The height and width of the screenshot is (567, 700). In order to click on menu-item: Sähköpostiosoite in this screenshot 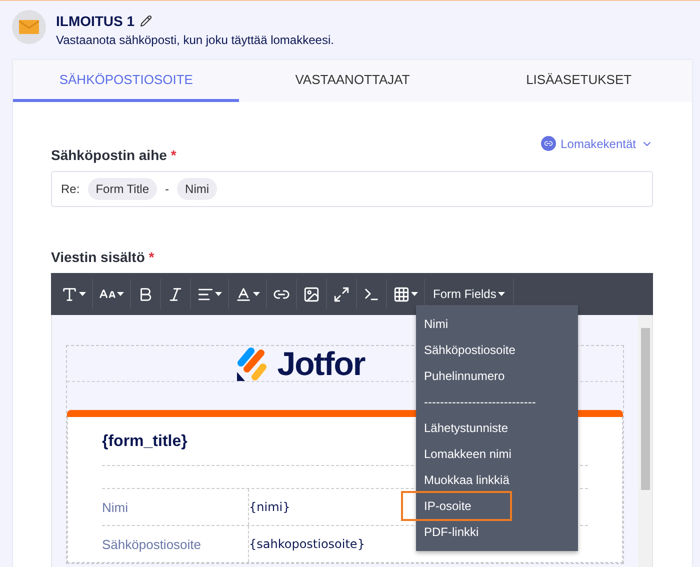, I will do `click(497, 350)`.